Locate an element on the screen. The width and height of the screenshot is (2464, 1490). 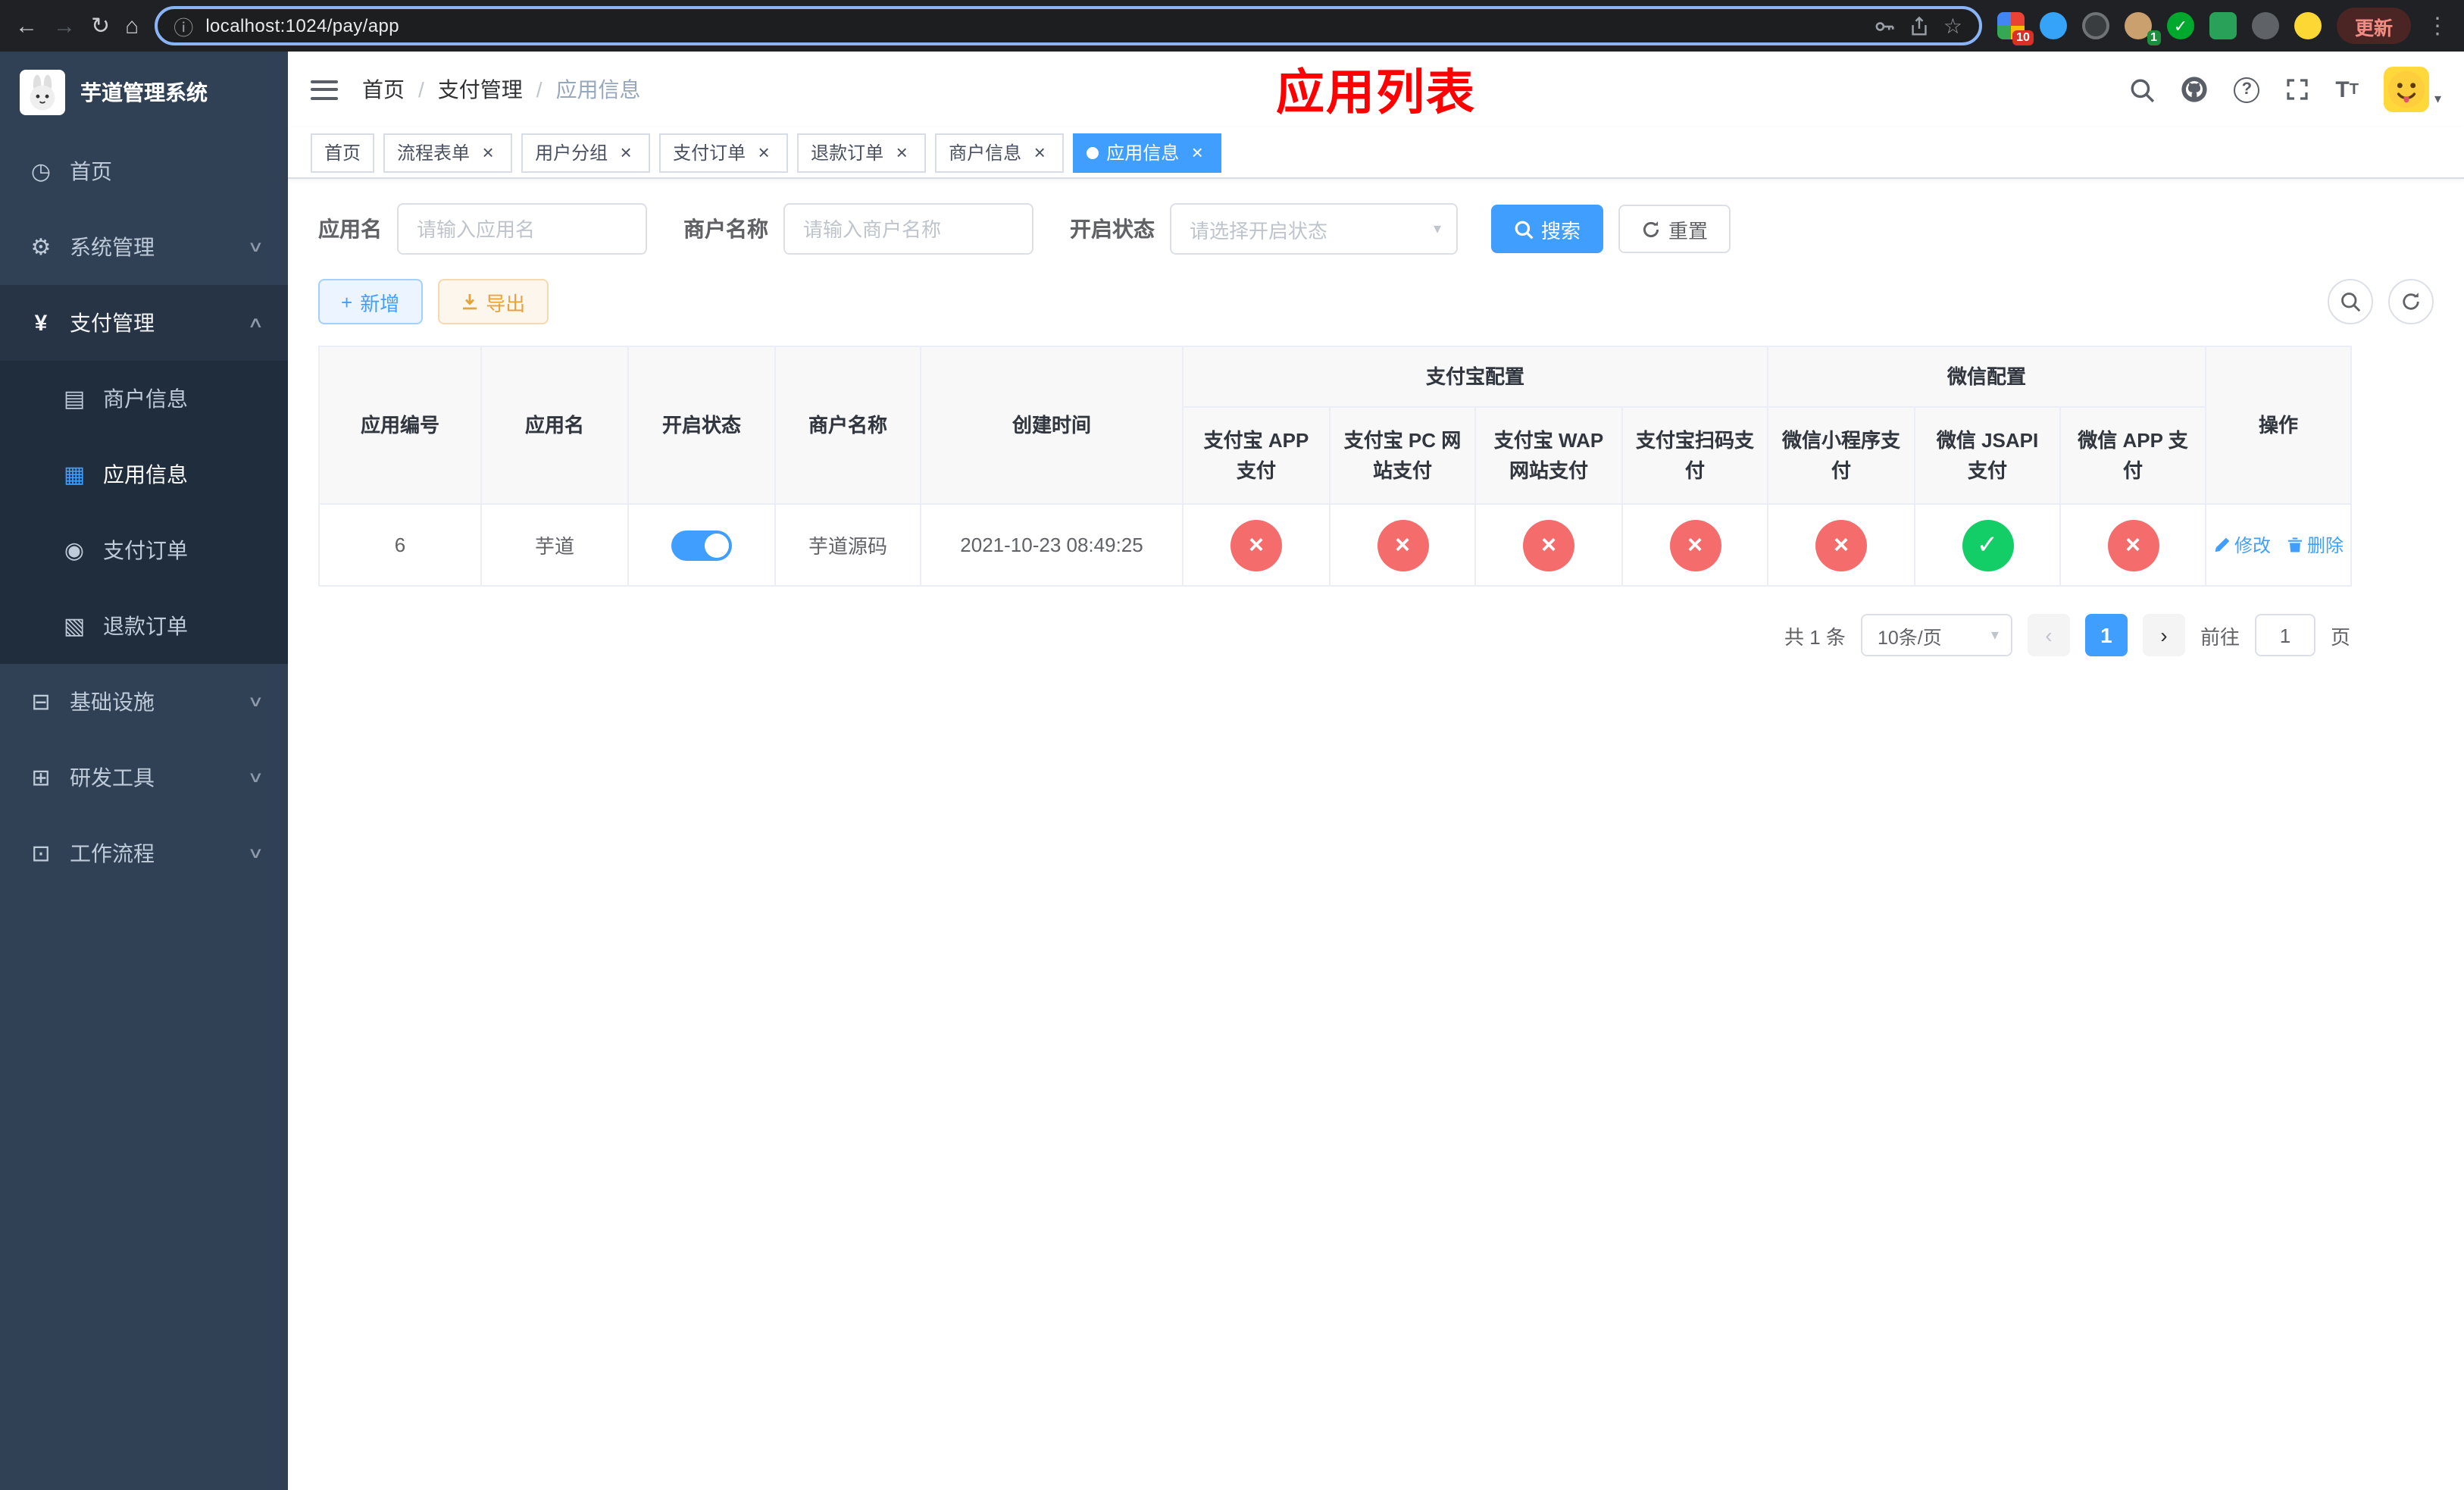
tab-home: 首页 is located at coordinates (343, 152).